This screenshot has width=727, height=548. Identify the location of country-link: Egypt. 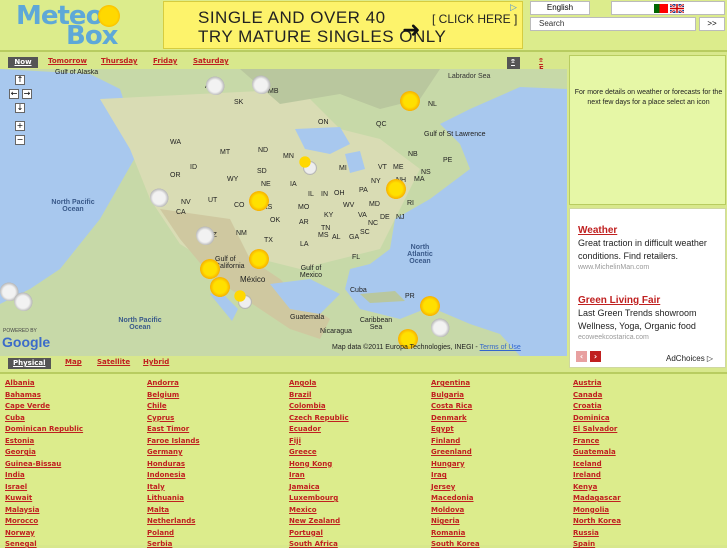
(442, 429).